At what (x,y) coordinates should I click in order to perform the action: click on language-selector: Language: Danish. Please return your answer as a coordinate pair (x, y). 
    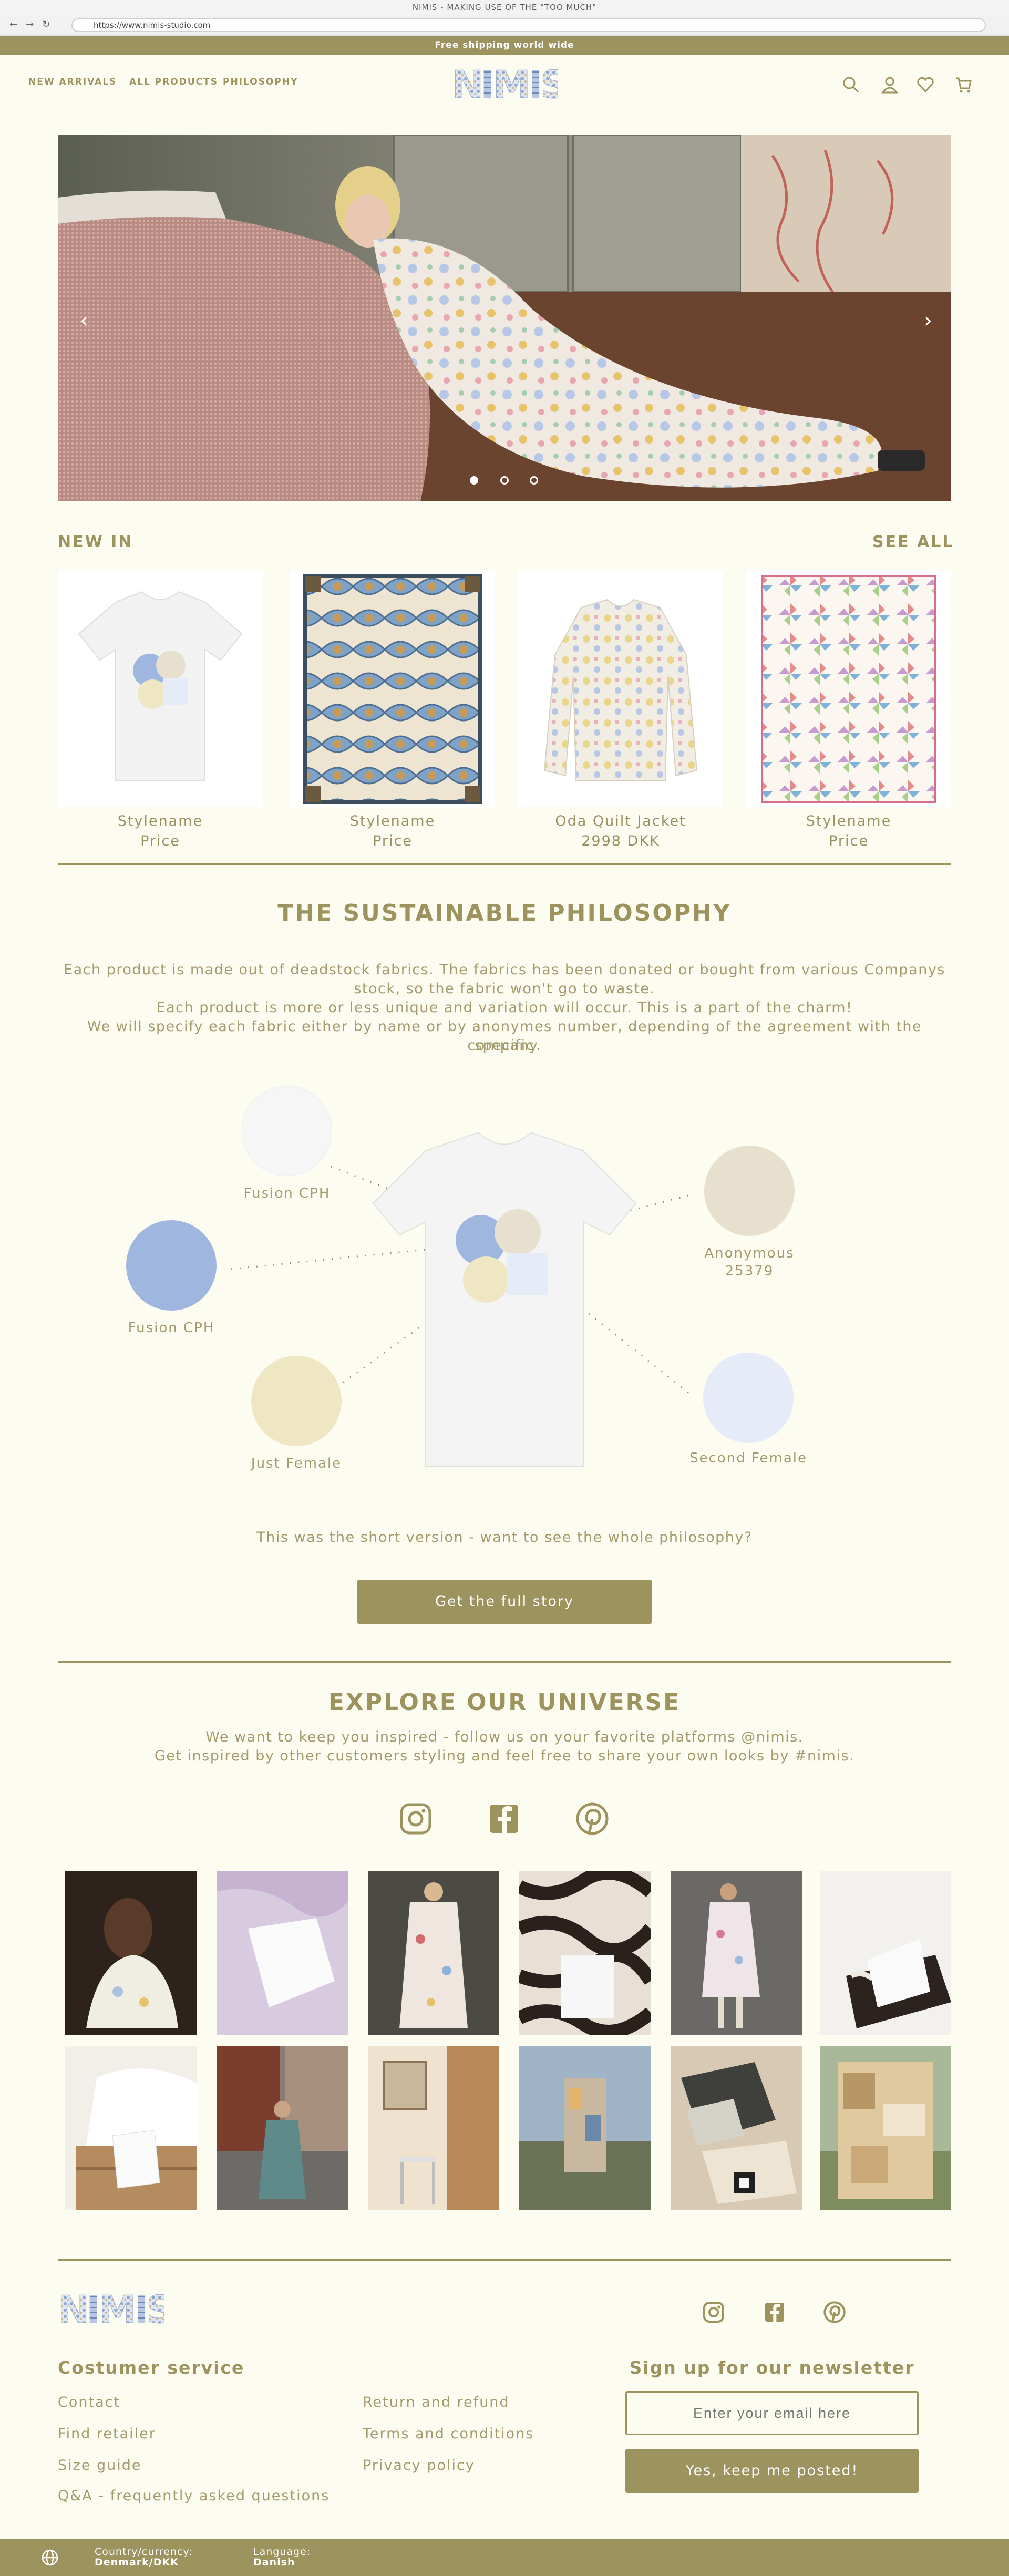
    Looking at the image, I should click on (282, 2557).